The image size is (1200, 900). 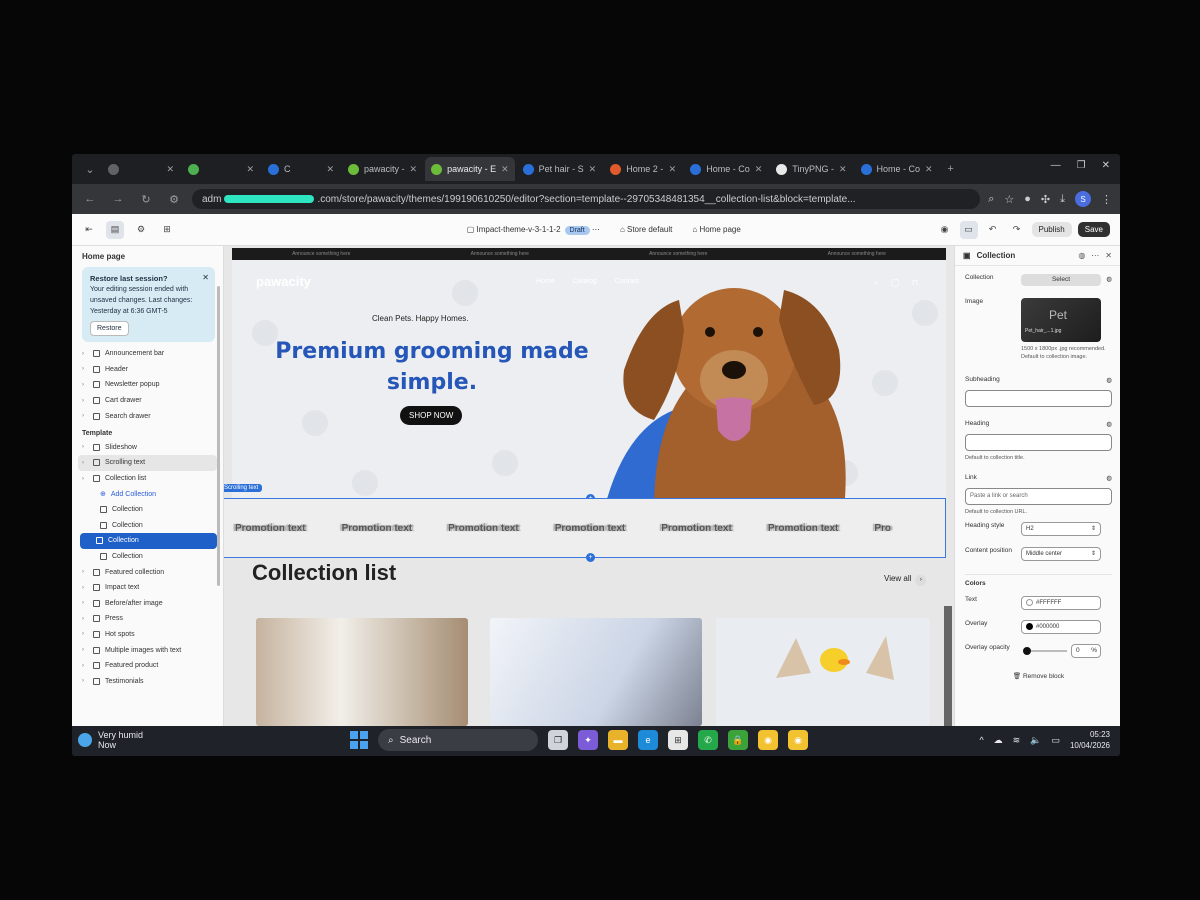 What do you see at coordinates (588, 740) in the screenshot?
I see `copilot-icon: ✦` at bounding box center [588, 740].